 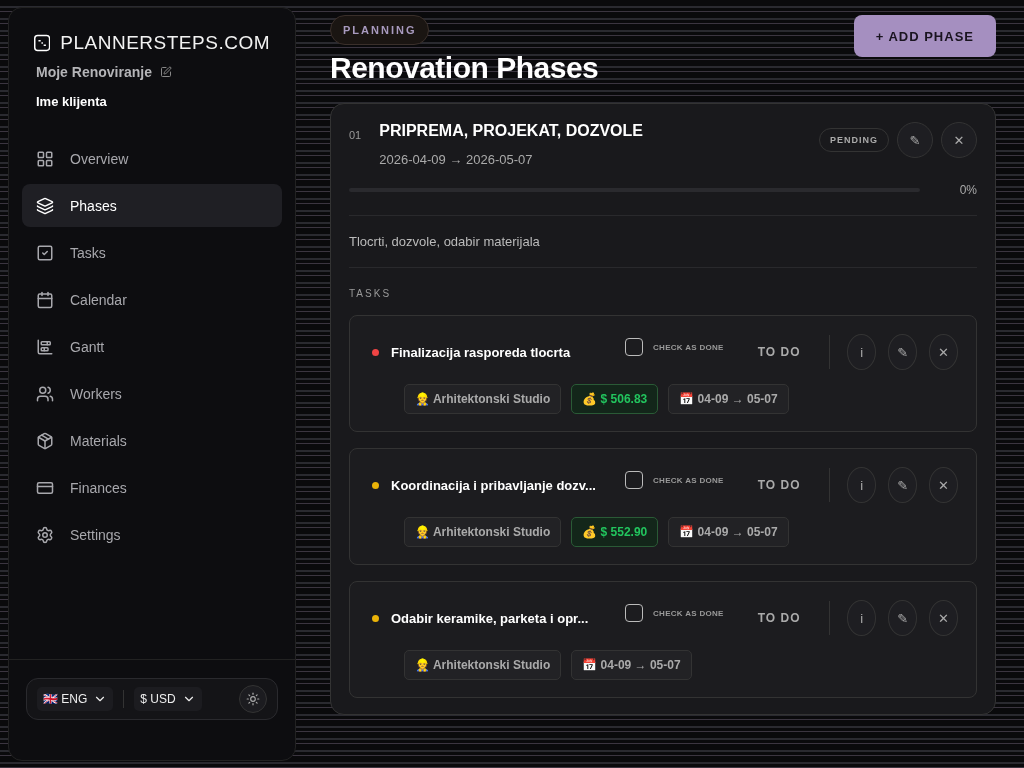 What do you see at coordinates (465, 68) in the screenshot?
I see `page-title: Renovation Phases` at bounding box center [465, 68].